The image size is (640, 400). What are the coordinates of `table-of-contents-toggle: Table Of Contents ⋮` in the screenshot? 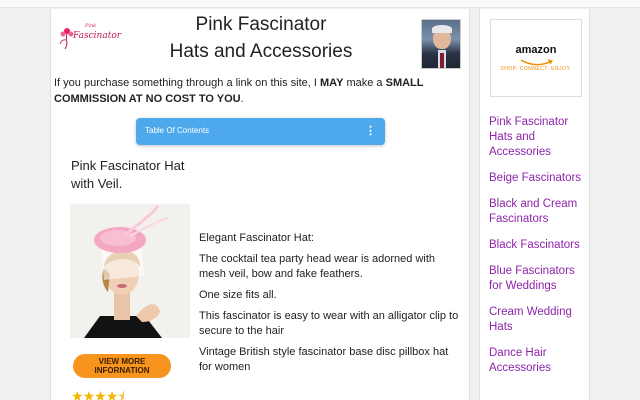 It's located at (260, 131).